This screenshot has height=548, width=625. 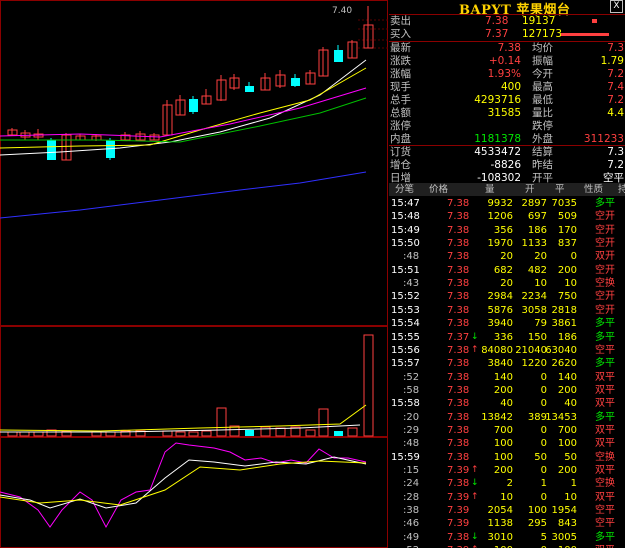 What do you see at coordinates (567, 337) in the screenshot?
I see `tick-close: 186` at bounding box center [567, 337].